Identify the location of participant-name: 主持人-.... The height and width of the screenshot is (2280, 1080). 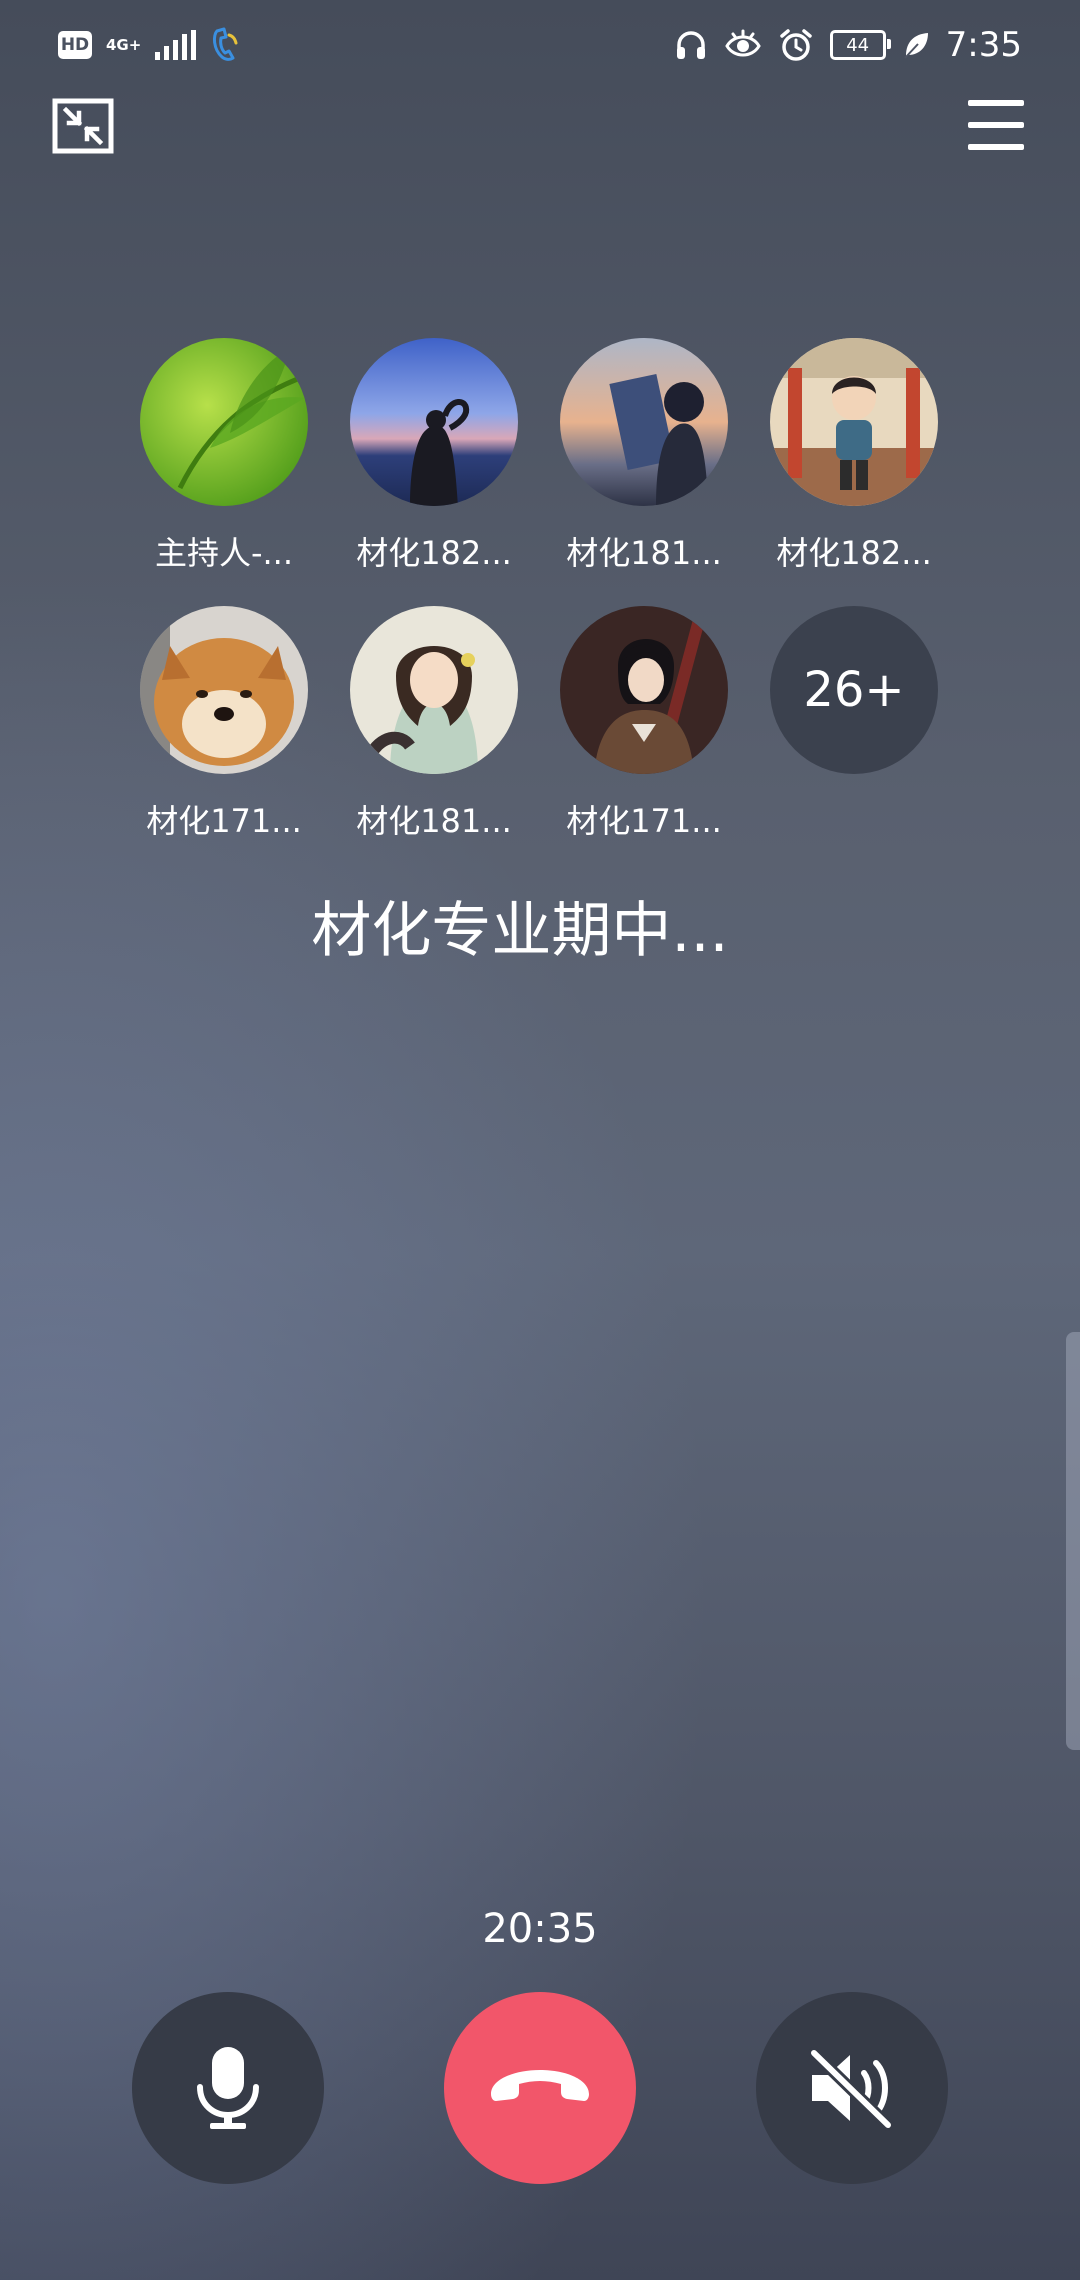
(224, 553).